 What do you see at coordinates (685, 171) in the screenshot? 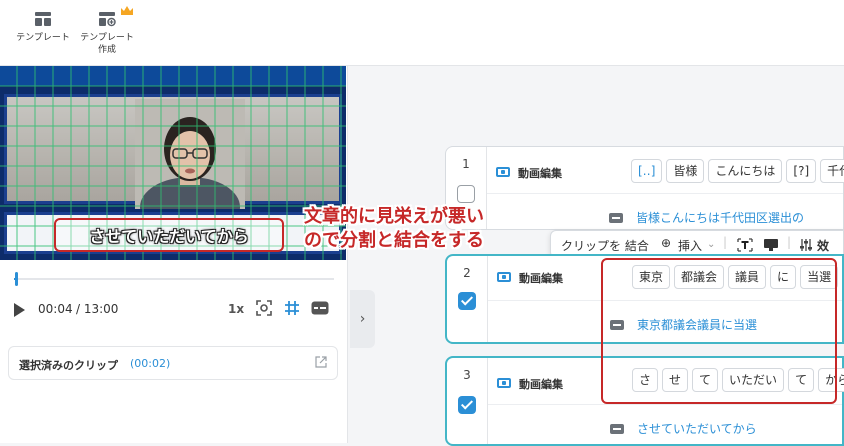
I see `word-chip: 皆様` at bounding box center [685, 171].